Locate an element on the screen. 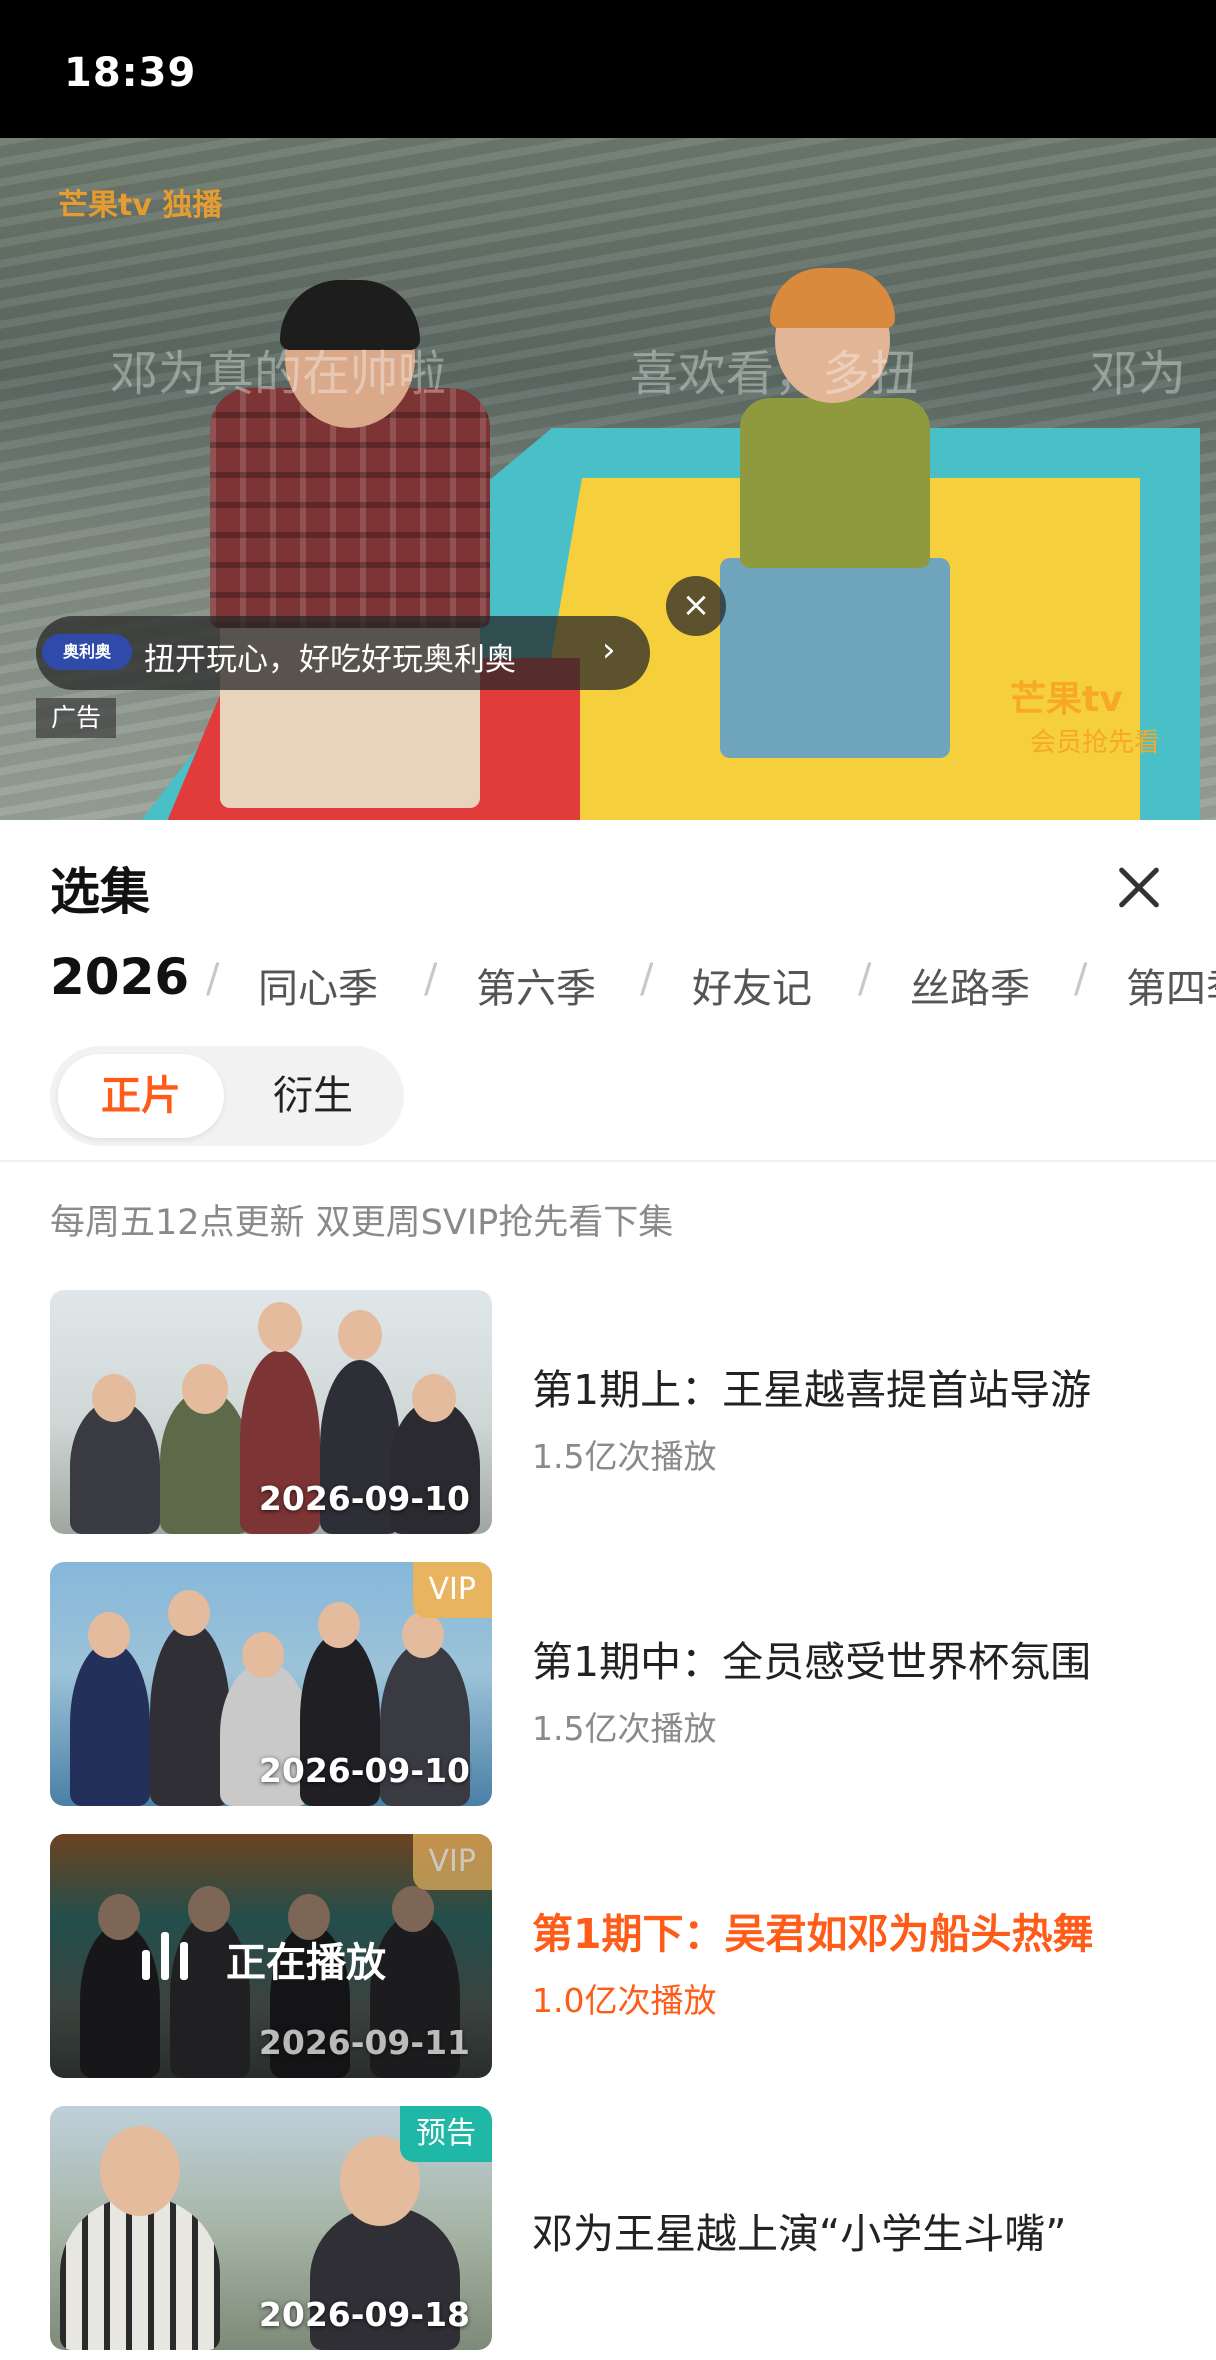 The image size is (1216, 2360). season-tabs: 2026 / 同心季 / 第六季 / 好友记 / 丝路季 / 第四季 is located at coordinates (608, 984).